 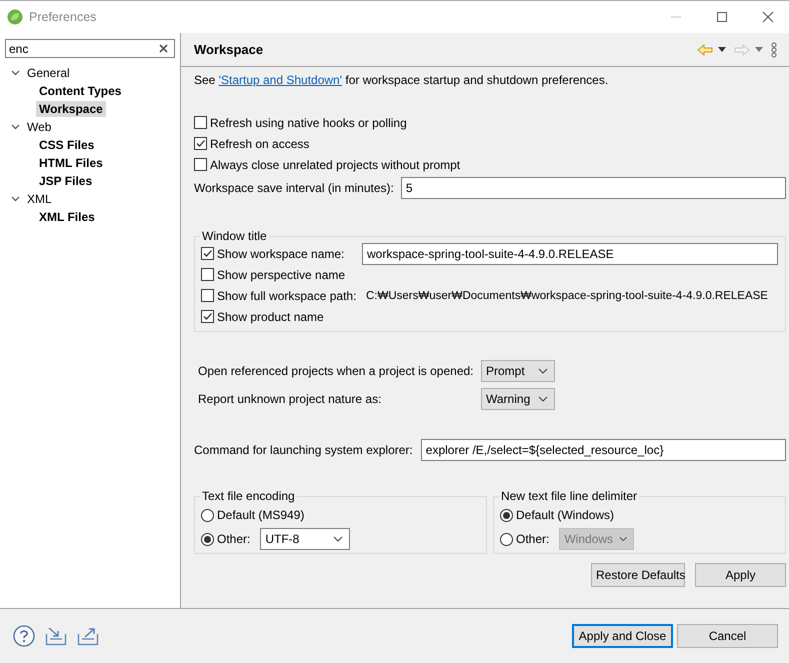 What do you see at coordinates (229, 49) in the screenshot?
I see `page-title: Workspace` at bounding box center [229, 49].